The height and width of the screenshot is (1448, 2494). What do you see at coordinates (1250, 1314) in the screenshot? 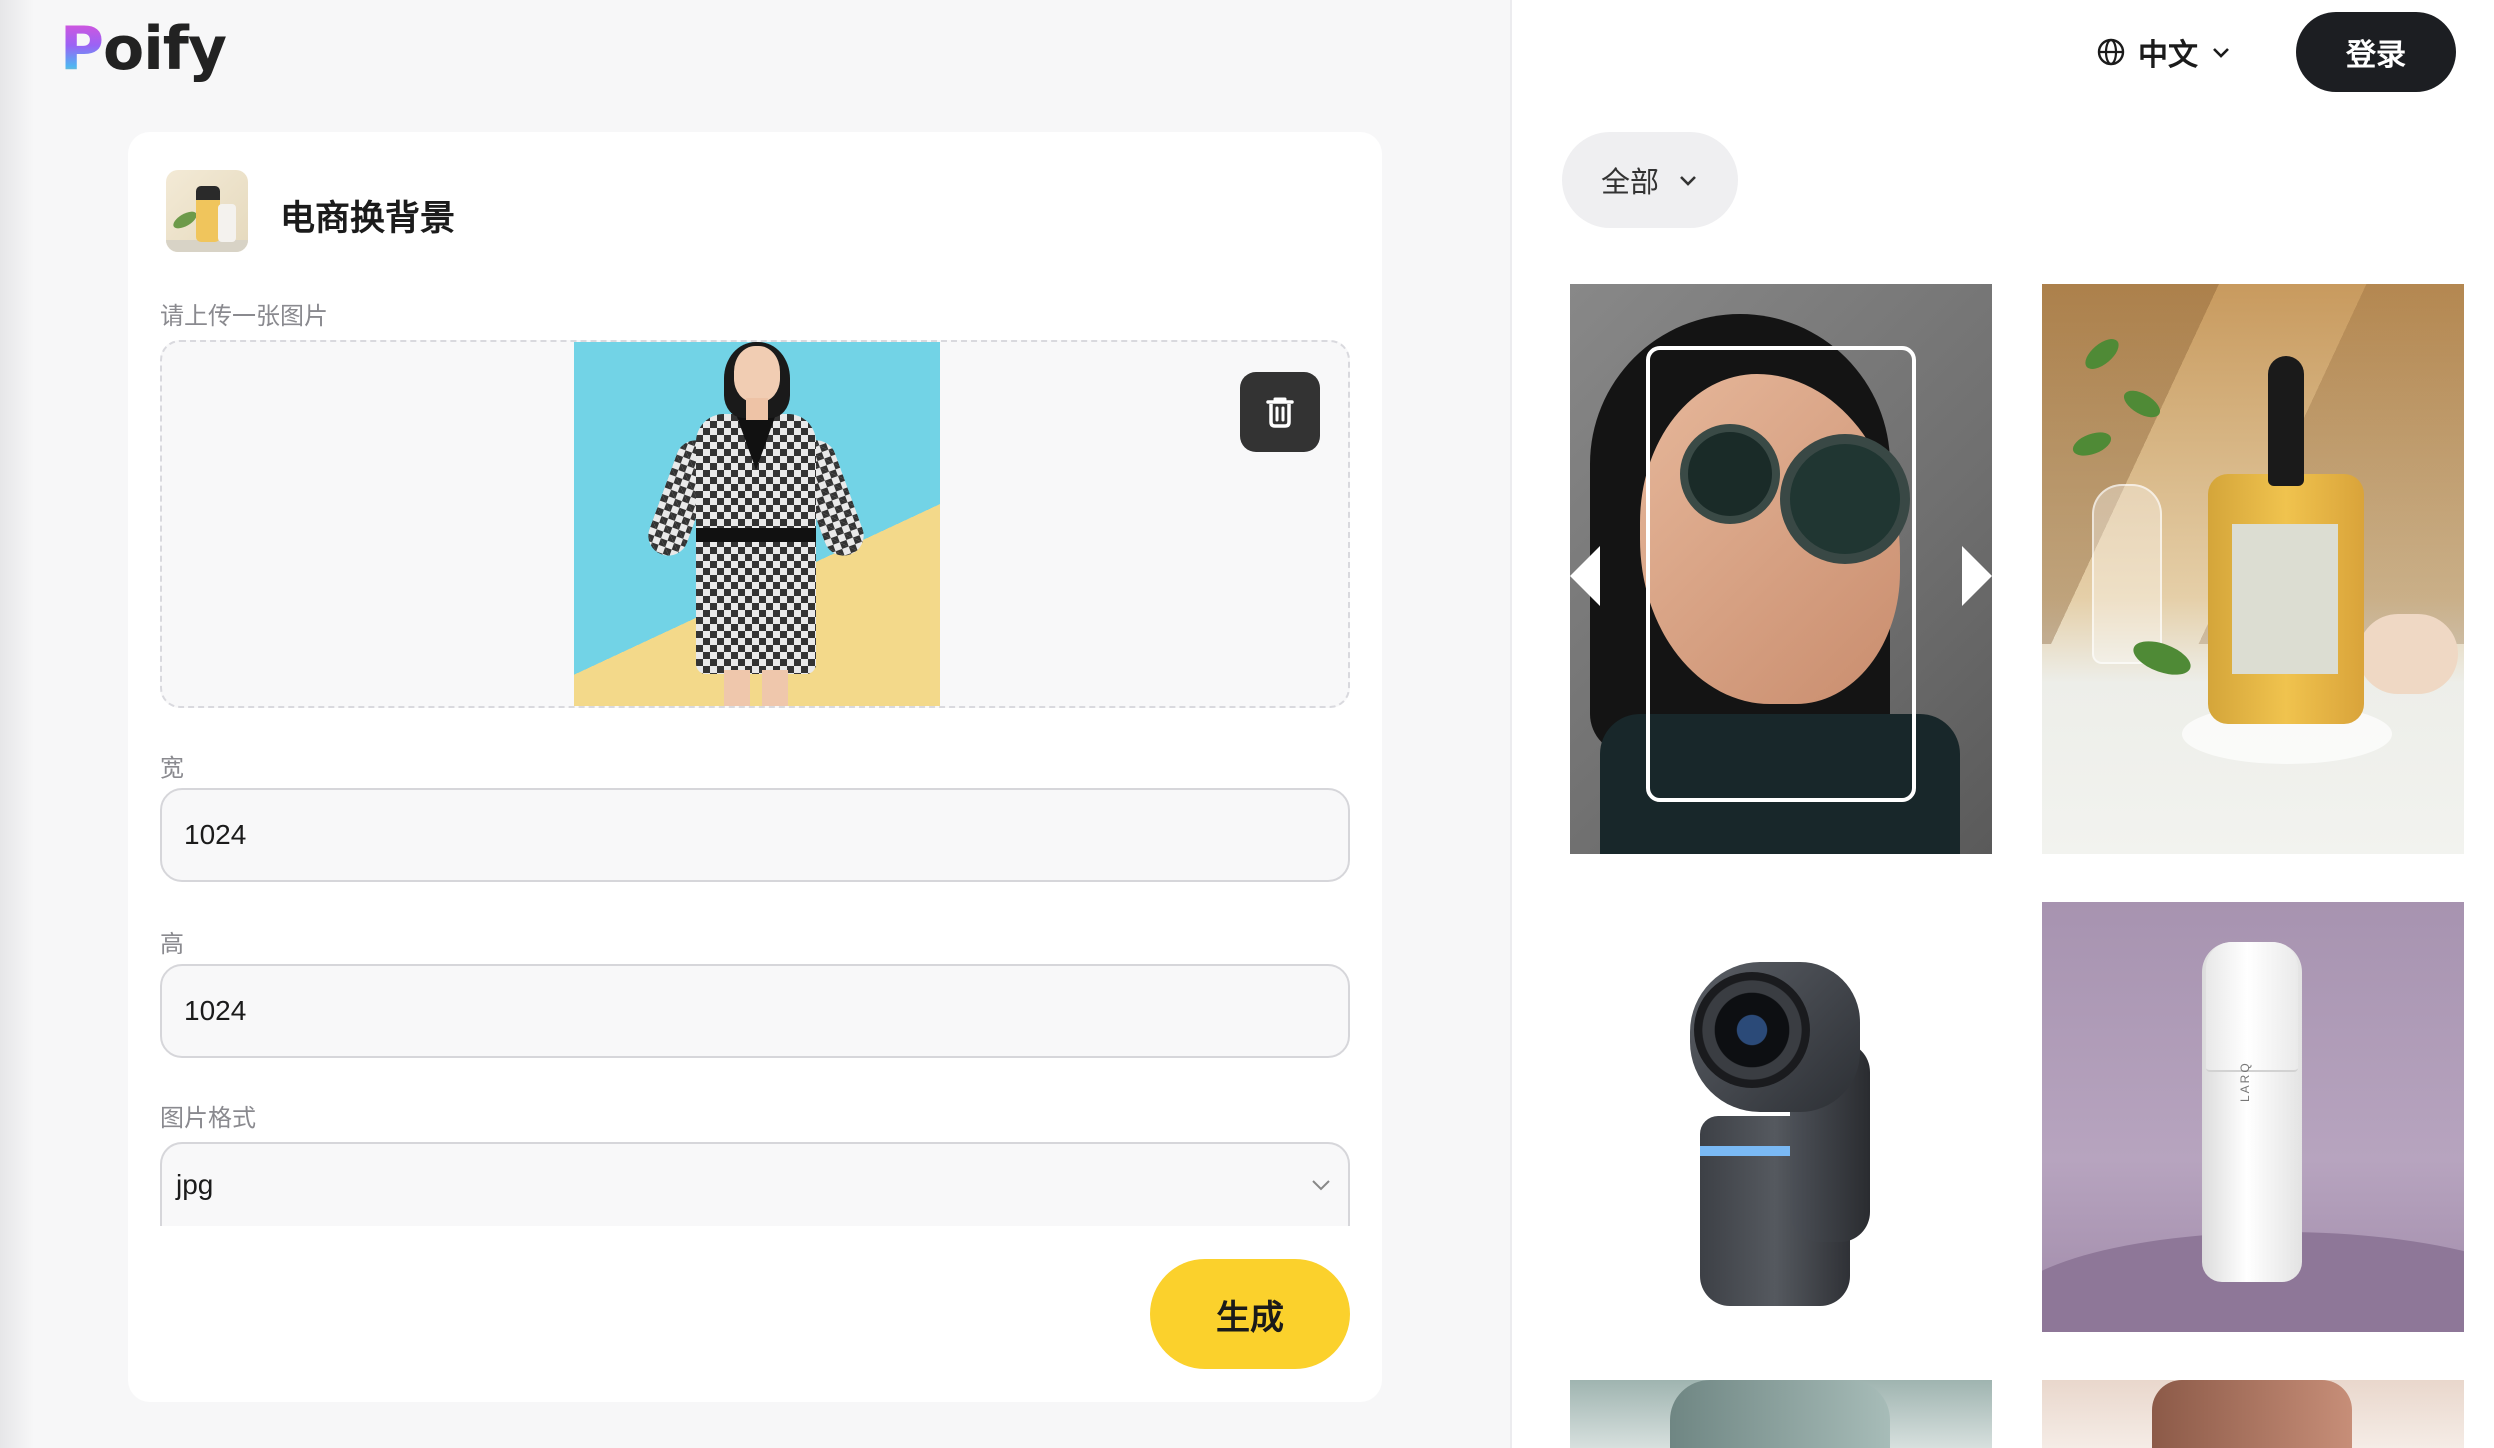
I see `generate-button: 生成` at bounding box center [1250, 1314].